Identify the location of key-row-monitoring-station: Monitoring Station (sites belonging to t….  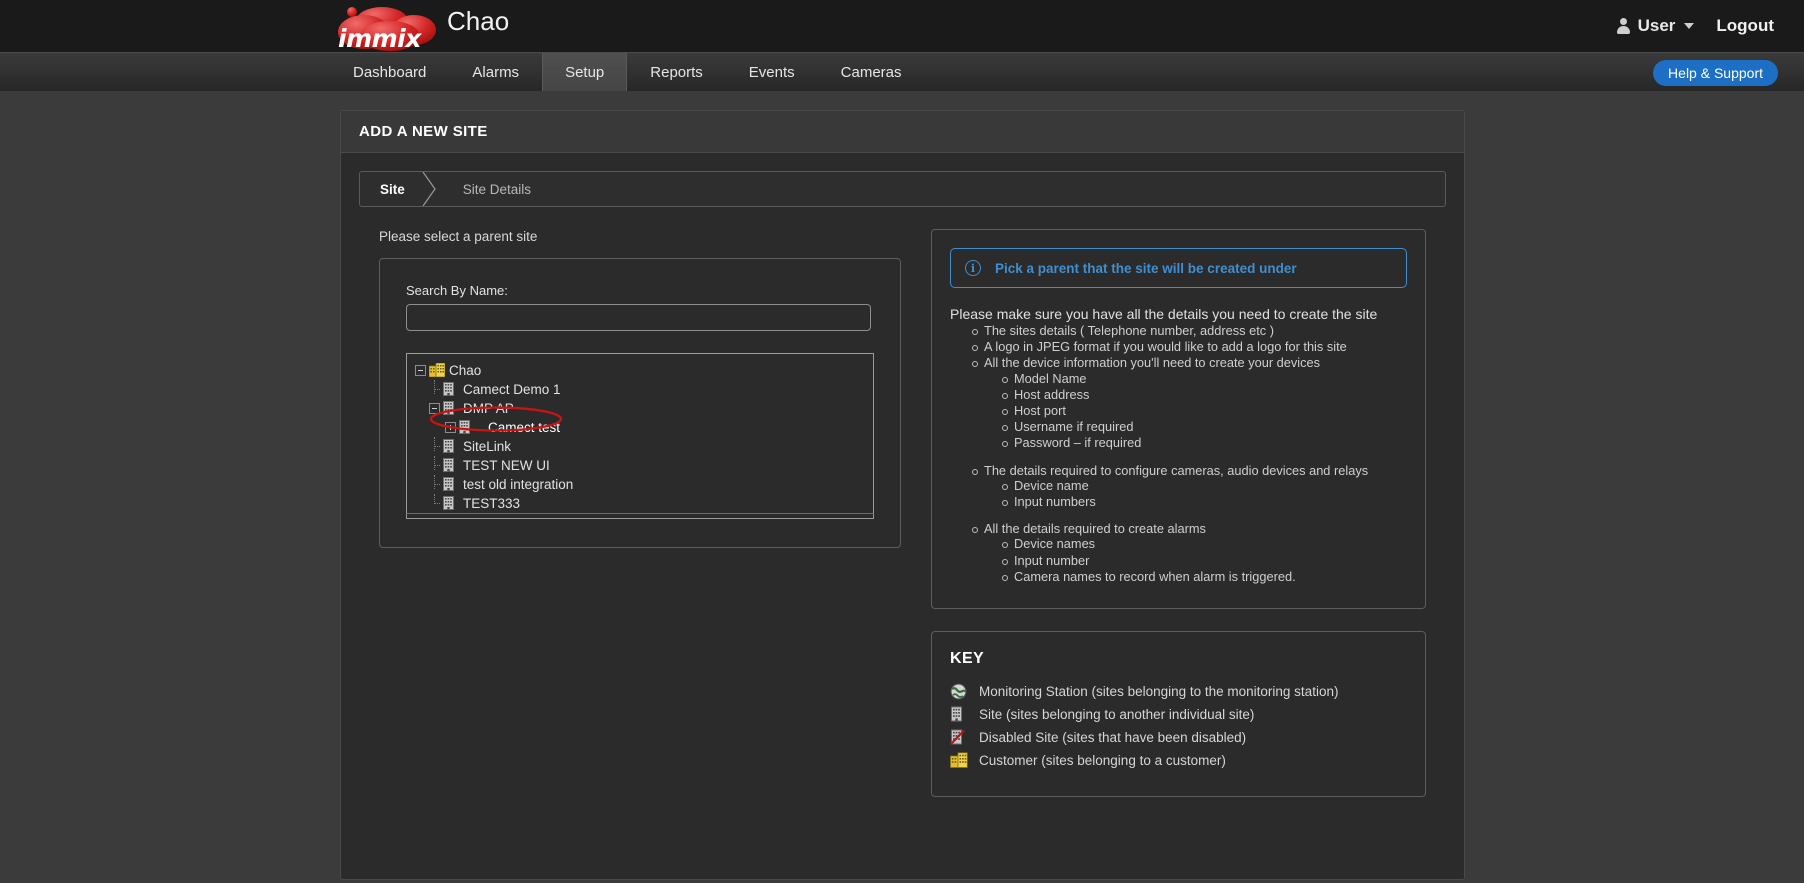
(1178, 691).